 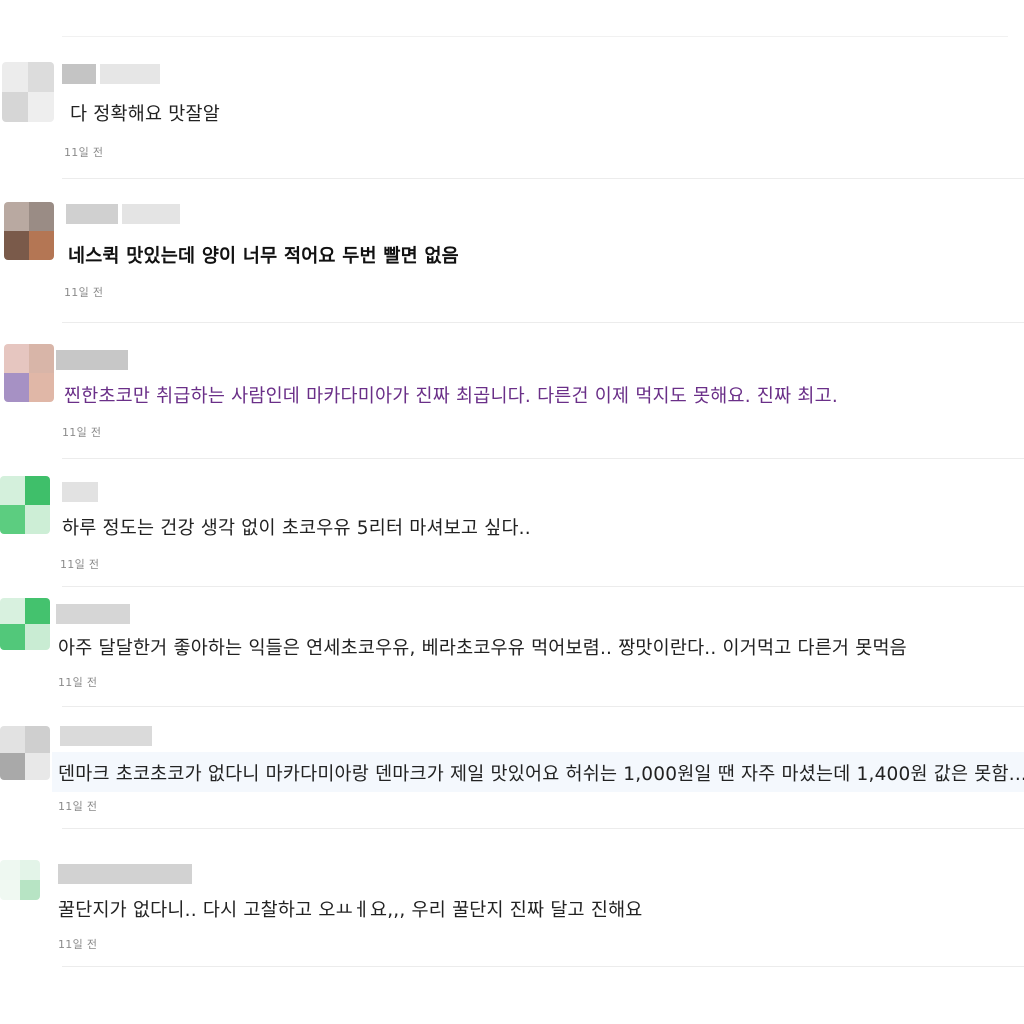 I want to click on top-divider, so click(x=535, y=36).